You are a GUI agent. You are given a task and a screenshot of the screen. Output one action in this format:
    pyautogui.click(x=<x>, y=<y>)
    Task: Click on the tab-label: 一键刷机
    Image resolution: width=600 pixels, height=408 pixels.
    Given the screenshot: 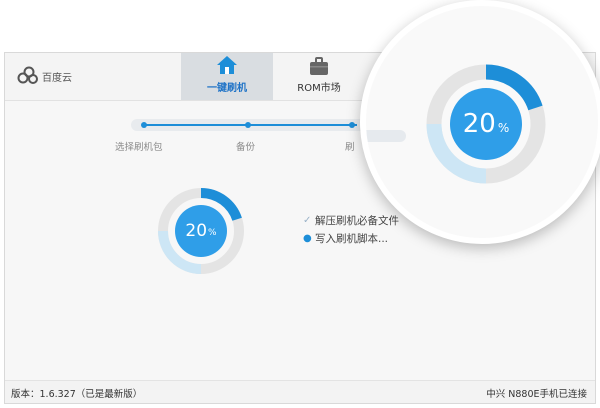 What is the action you would take?
    pyautogui.click(x=227, y=88)
    